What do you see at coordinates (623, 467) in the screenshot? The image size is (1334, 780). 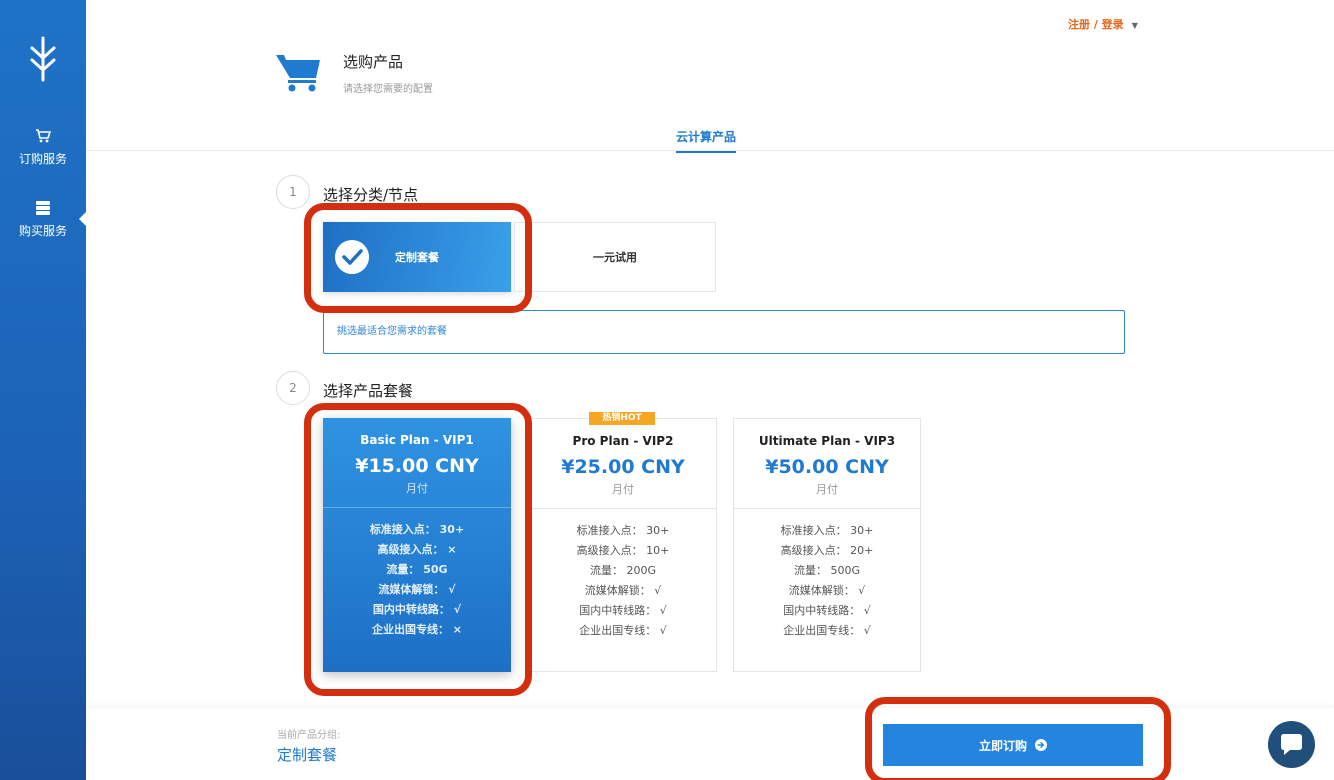 I see `plan-price: ¥25.00 CNY` at bounding box center [623, 467].